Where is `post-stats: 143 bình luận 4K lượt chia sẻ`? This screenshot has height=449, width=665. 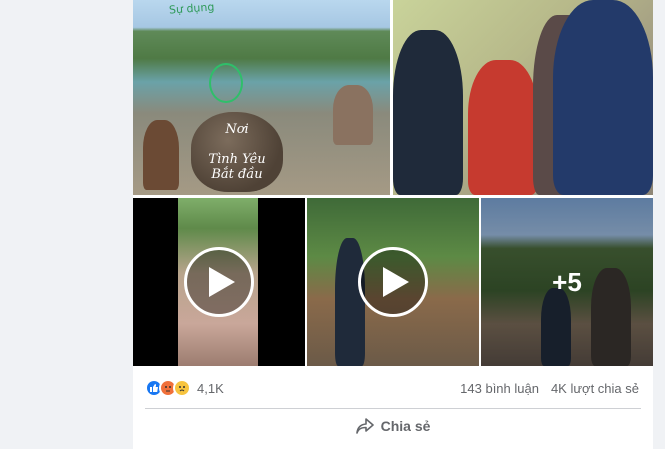 post-stats: 143 bình luận 4K lượt chia sẻ is located at coordinates (549, 388).